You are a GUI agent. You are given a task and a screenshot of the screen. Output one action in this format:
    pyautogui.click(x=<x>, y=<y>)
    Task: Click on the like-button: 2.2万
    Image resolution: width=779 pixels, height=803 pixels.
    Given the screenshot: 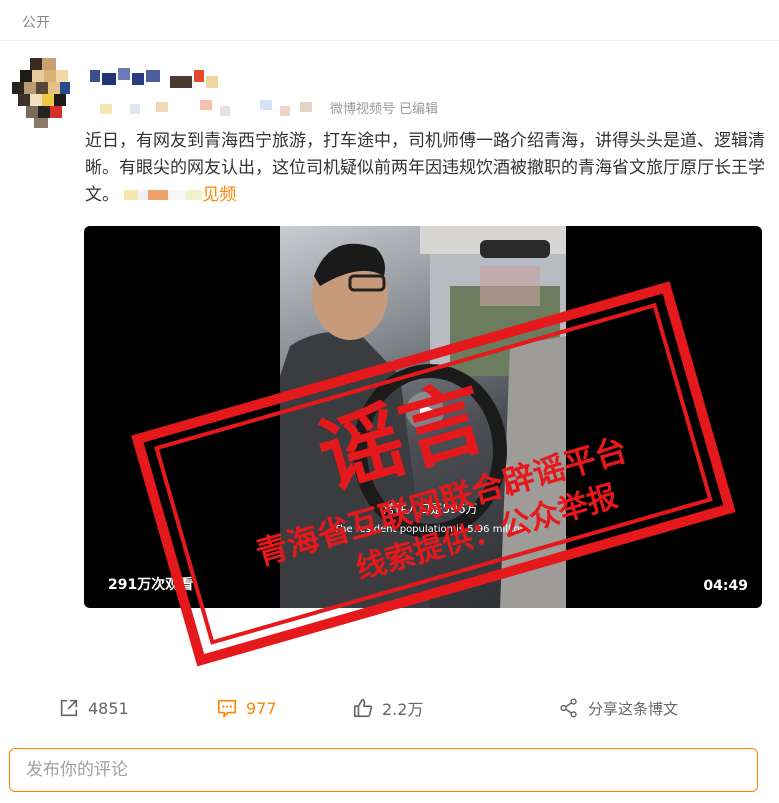 What is the action you would take?
    pyautogui.click(x=387, y=708)
    